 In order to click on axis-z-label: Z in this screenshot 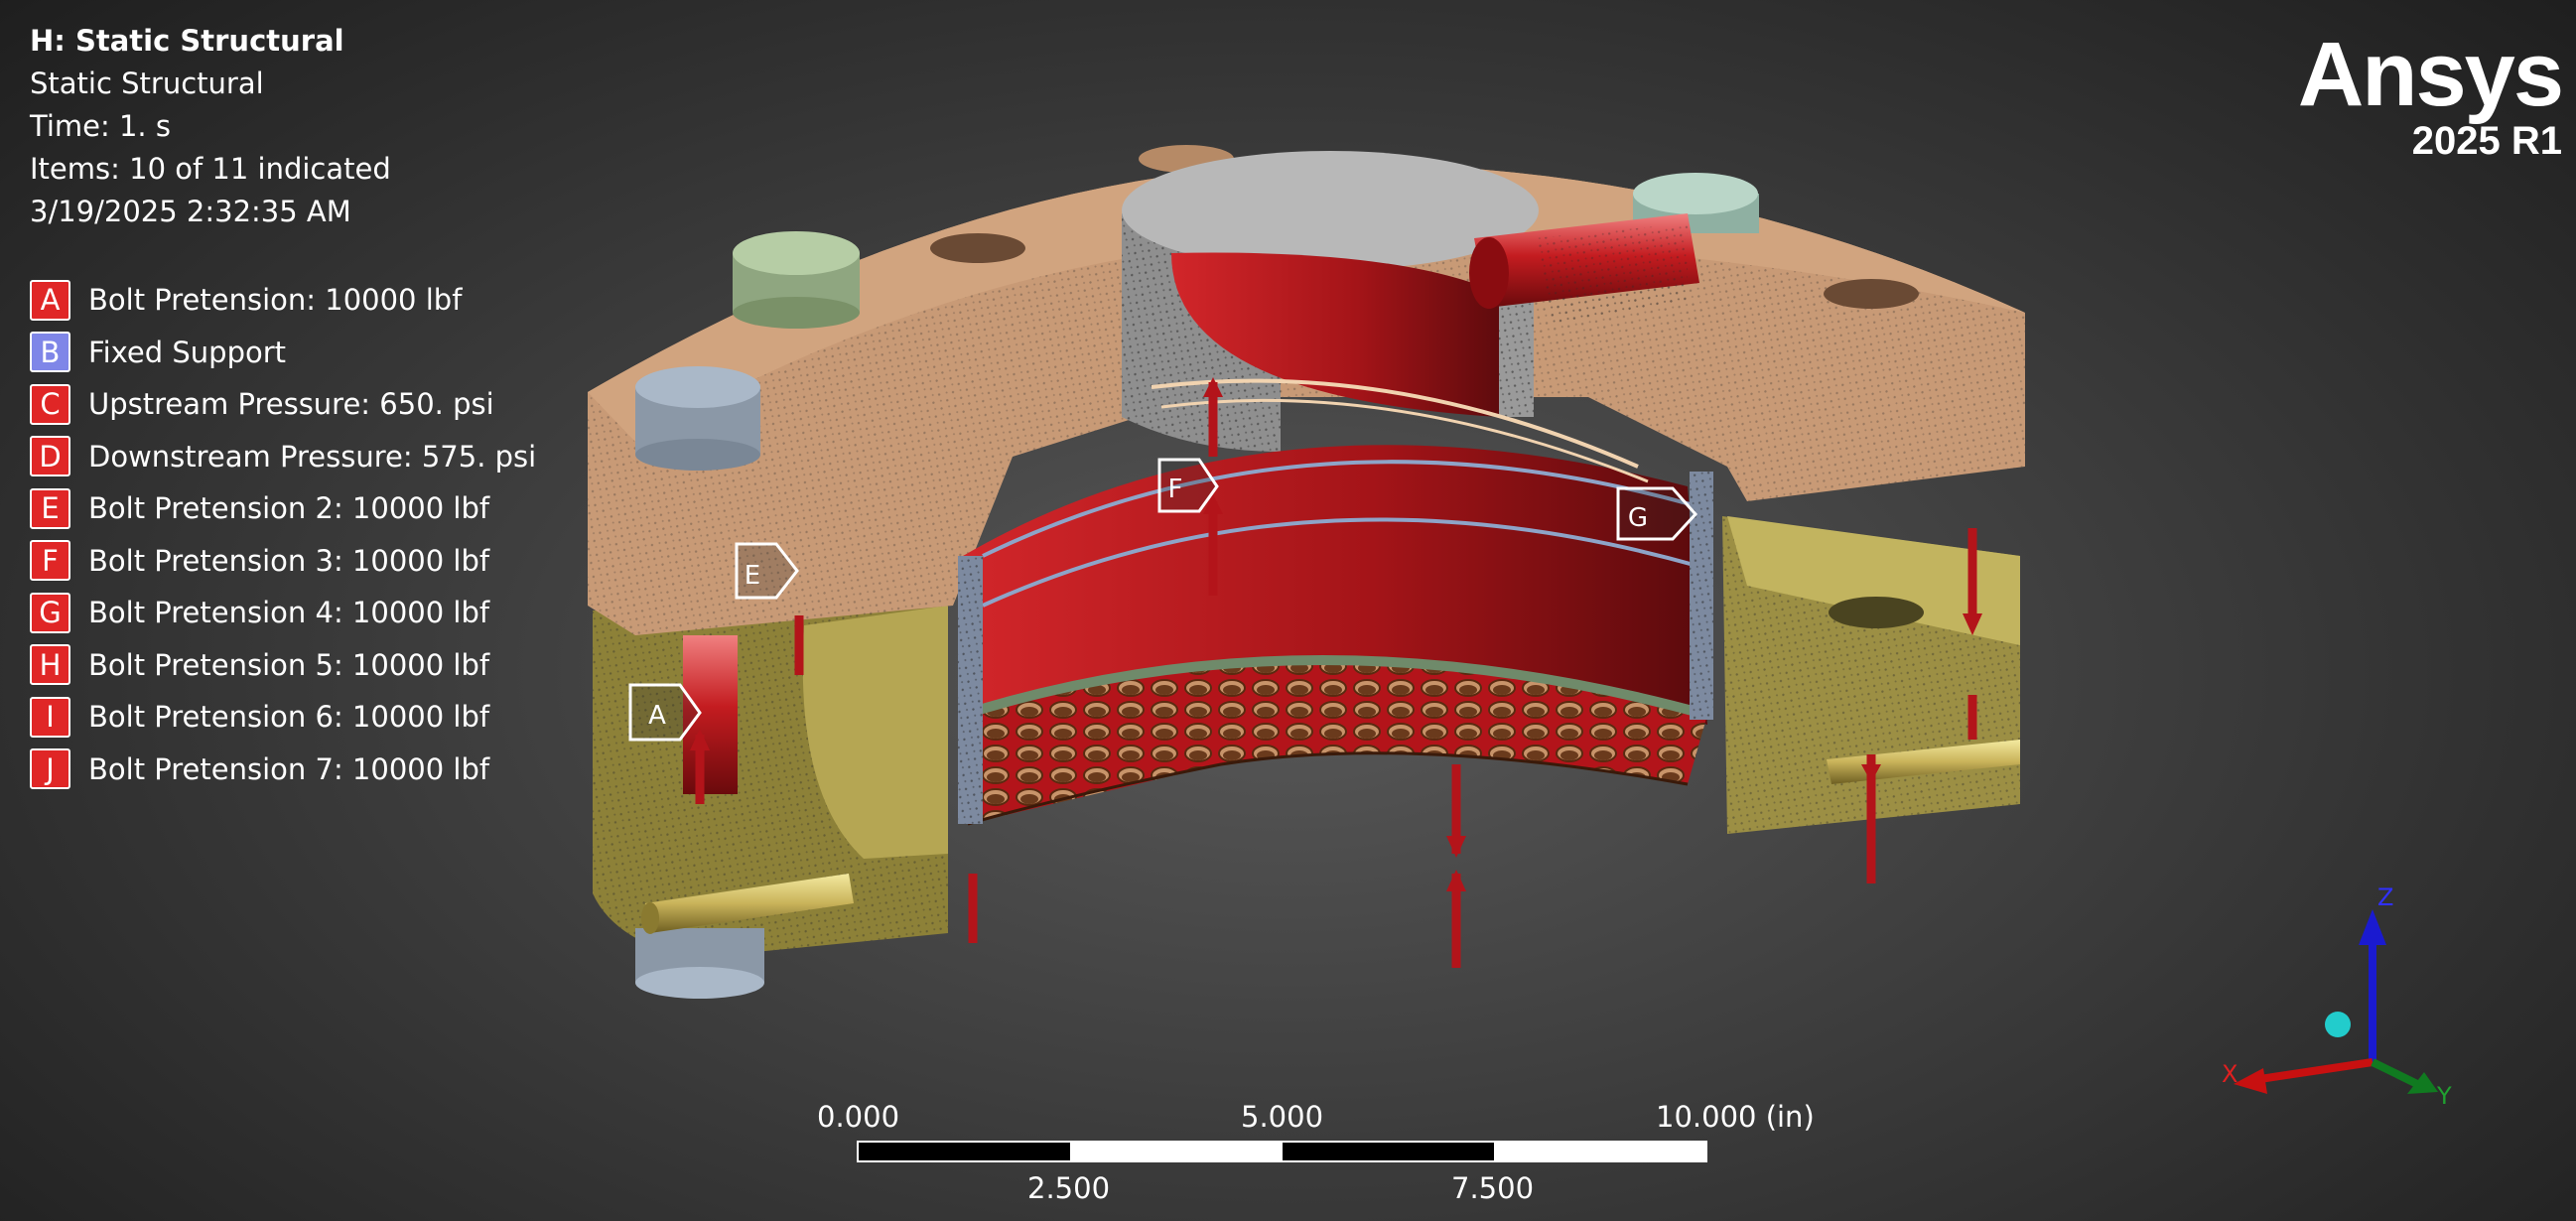, I will do `click(2385, 897)`.